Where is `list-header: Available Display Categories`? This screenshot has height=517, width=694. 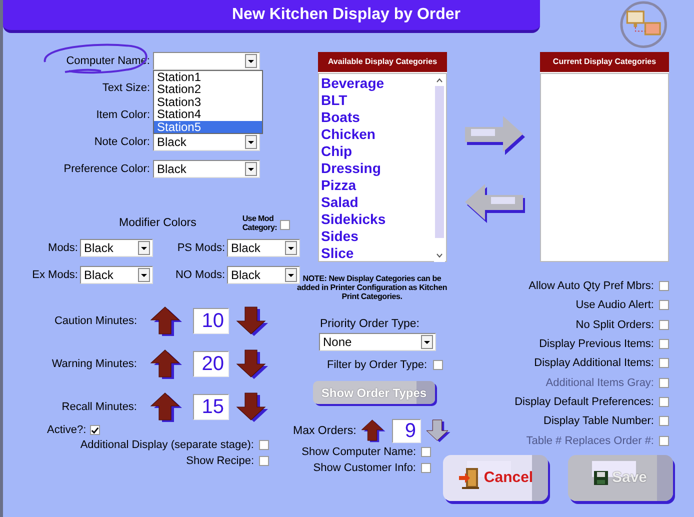 list-header: Available Display Categories is located at coordinates (382, 62).